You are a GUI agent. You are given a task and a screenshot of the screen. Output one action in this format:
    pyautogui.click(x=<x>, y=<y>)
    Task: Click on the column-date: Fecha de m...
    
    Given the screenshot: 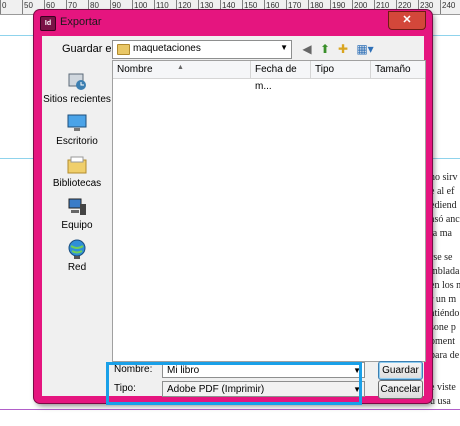 What is the action you would take?
    pyautogui.click(x=281, y=76)
    